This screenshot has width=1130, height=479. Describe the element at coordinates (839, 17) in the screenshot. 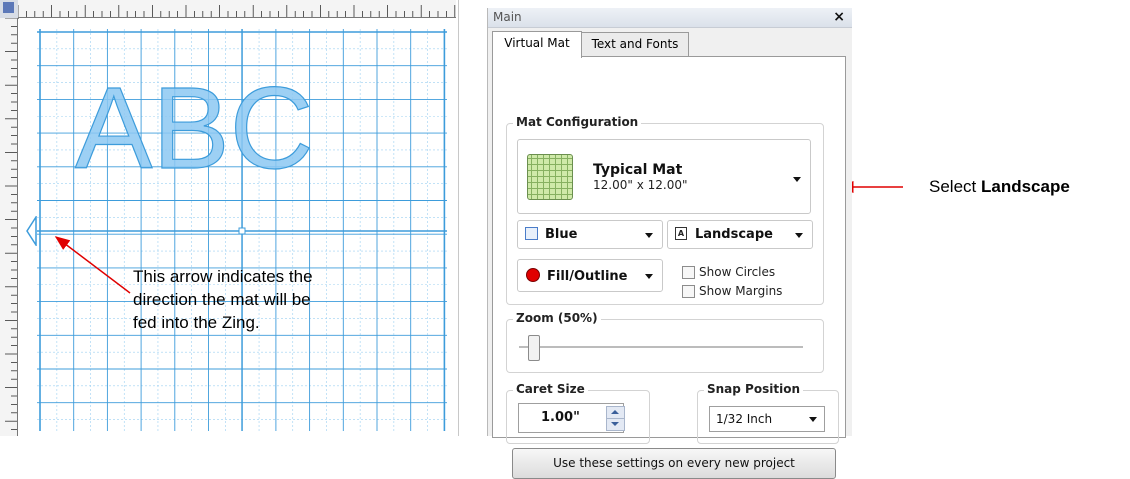

I see `close-icon: ×` at that location.